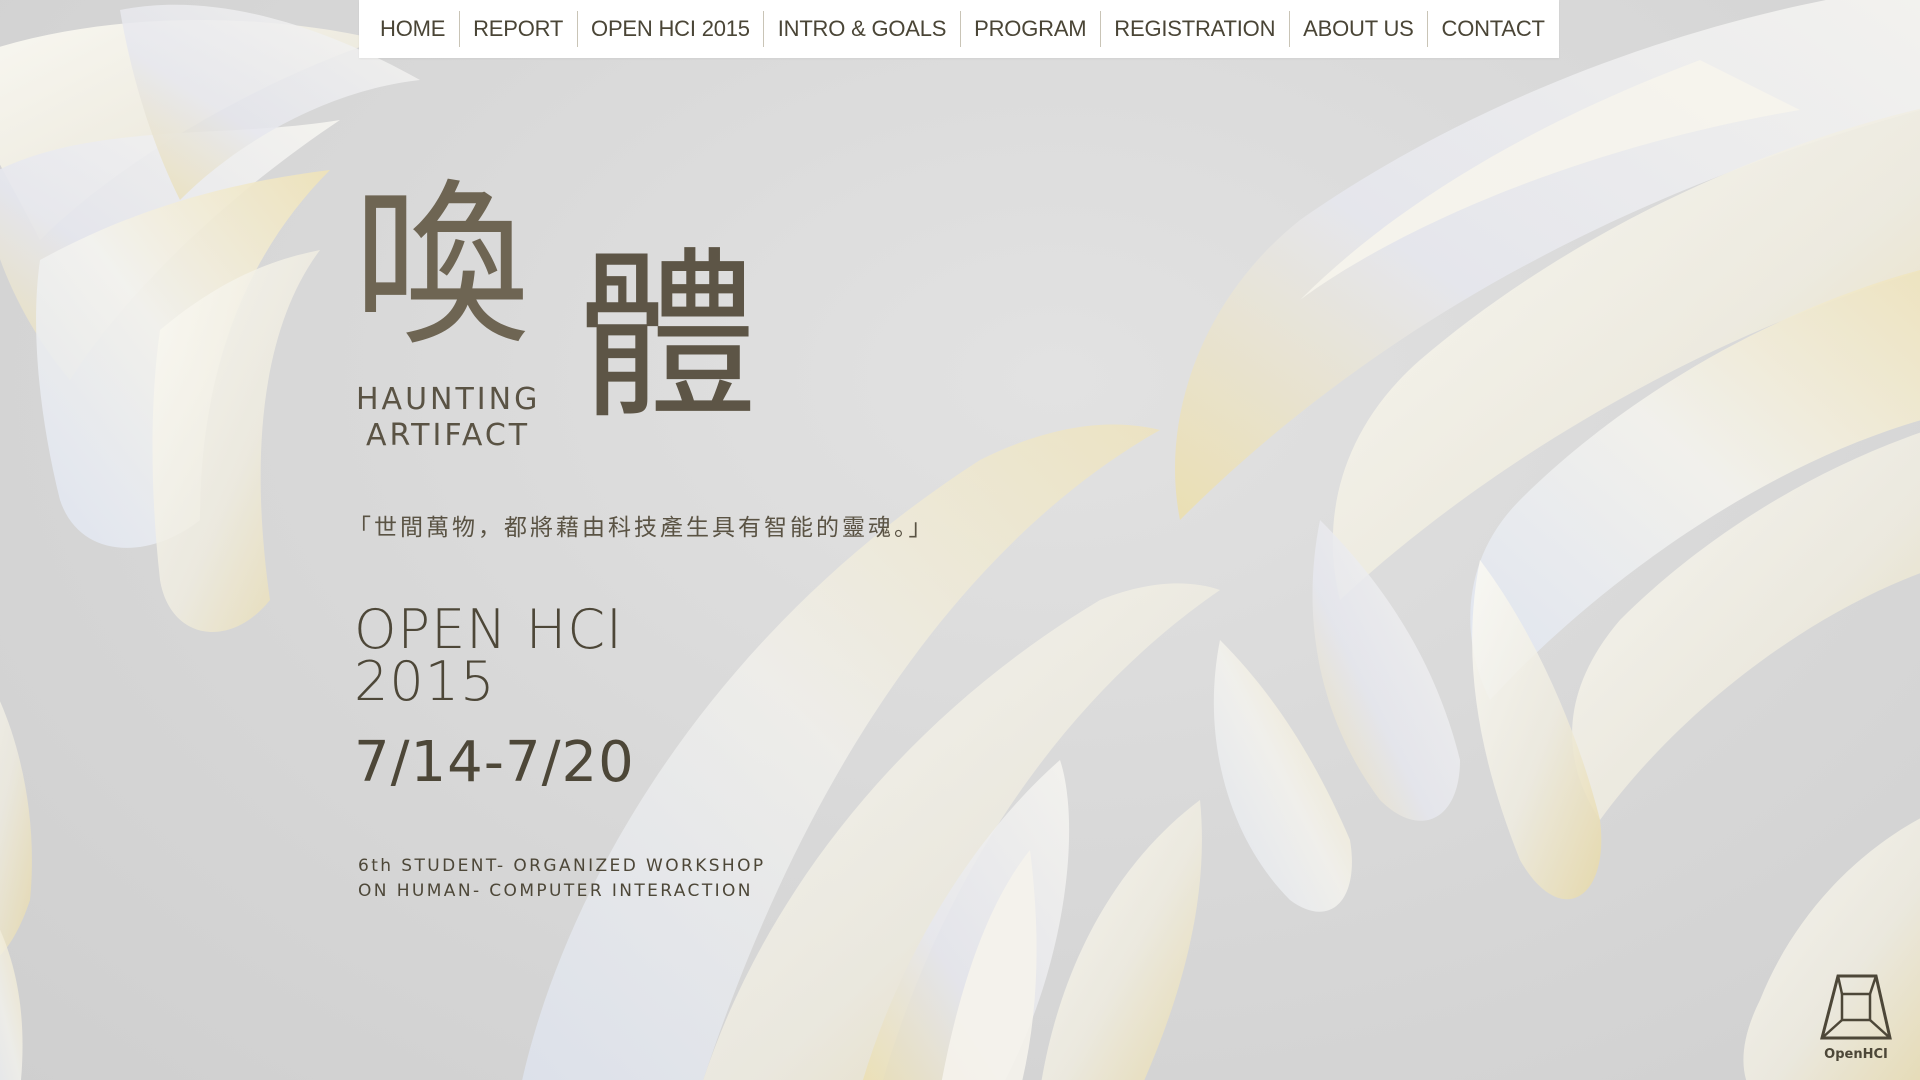  What do you see at coordinates (1194, 29) in the screenshot?
I see `nav-registration: REGISTRATION` at bounding box center [1194, 29].